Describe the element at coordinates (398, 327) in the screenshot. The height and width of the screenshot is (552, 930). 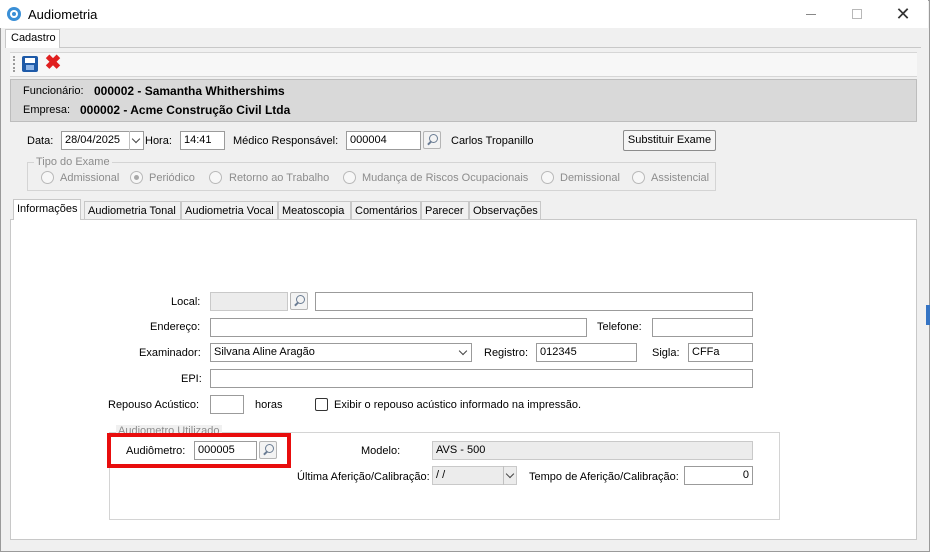
I see `address-field` at that location.